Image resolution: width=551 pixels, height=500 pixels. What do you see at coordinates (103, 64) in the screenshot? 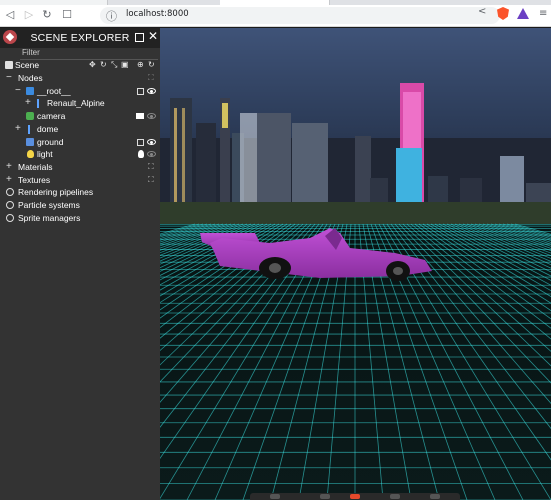
I see `rotate-gizmo-icon: ↻` at bounding box center [103, 64].